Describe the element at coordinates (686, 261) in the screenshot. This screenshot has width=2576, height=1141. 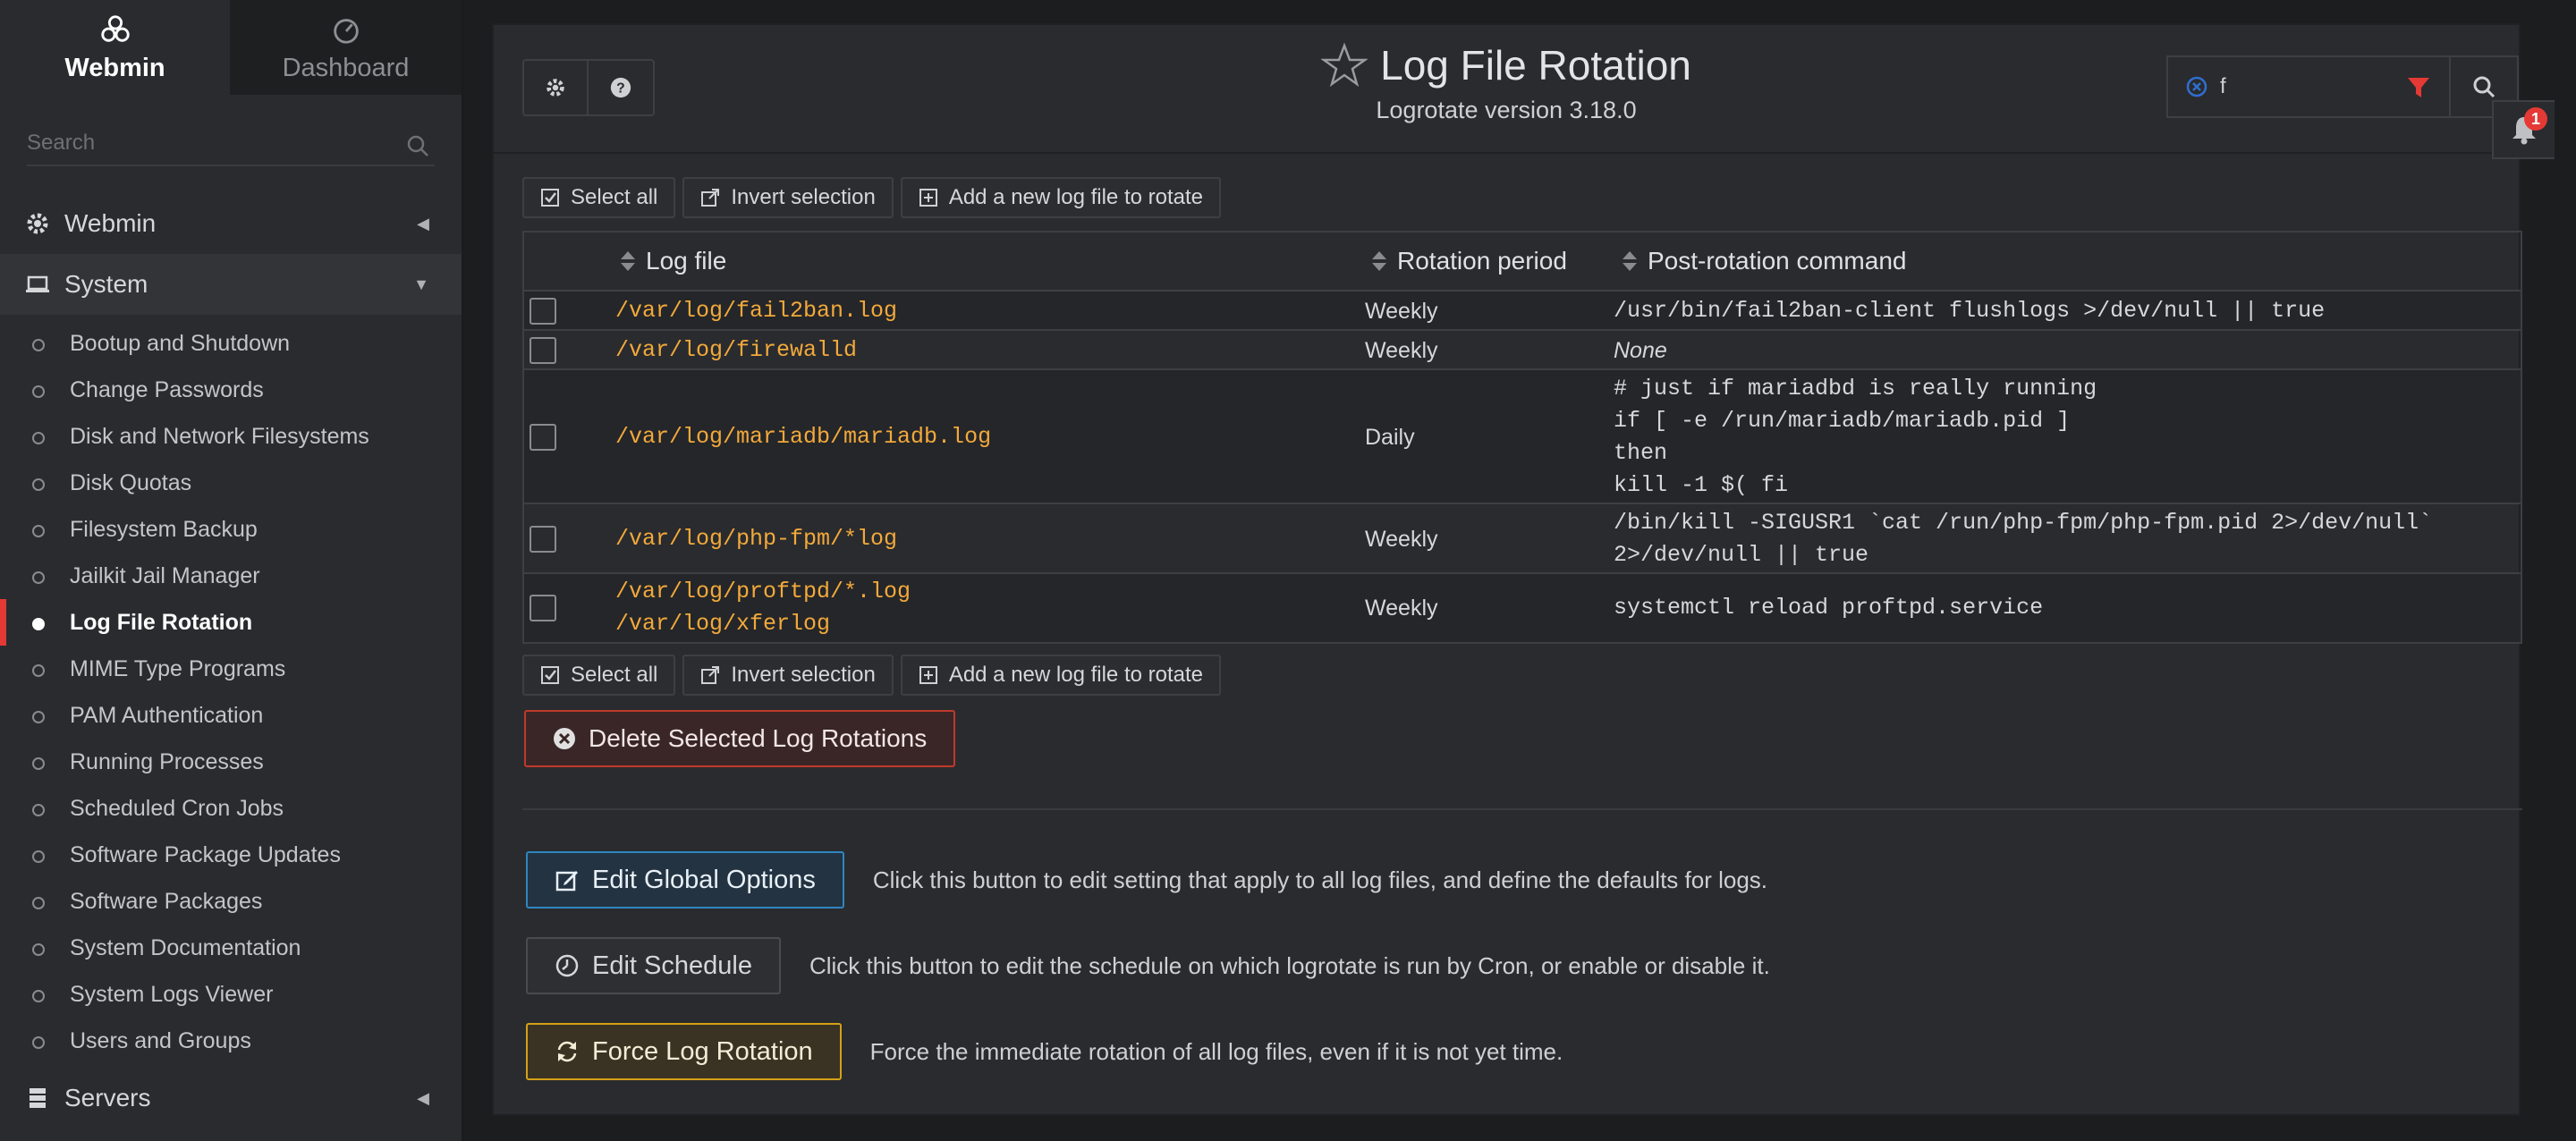
I see `column-log-file-label: Log file` at that location.